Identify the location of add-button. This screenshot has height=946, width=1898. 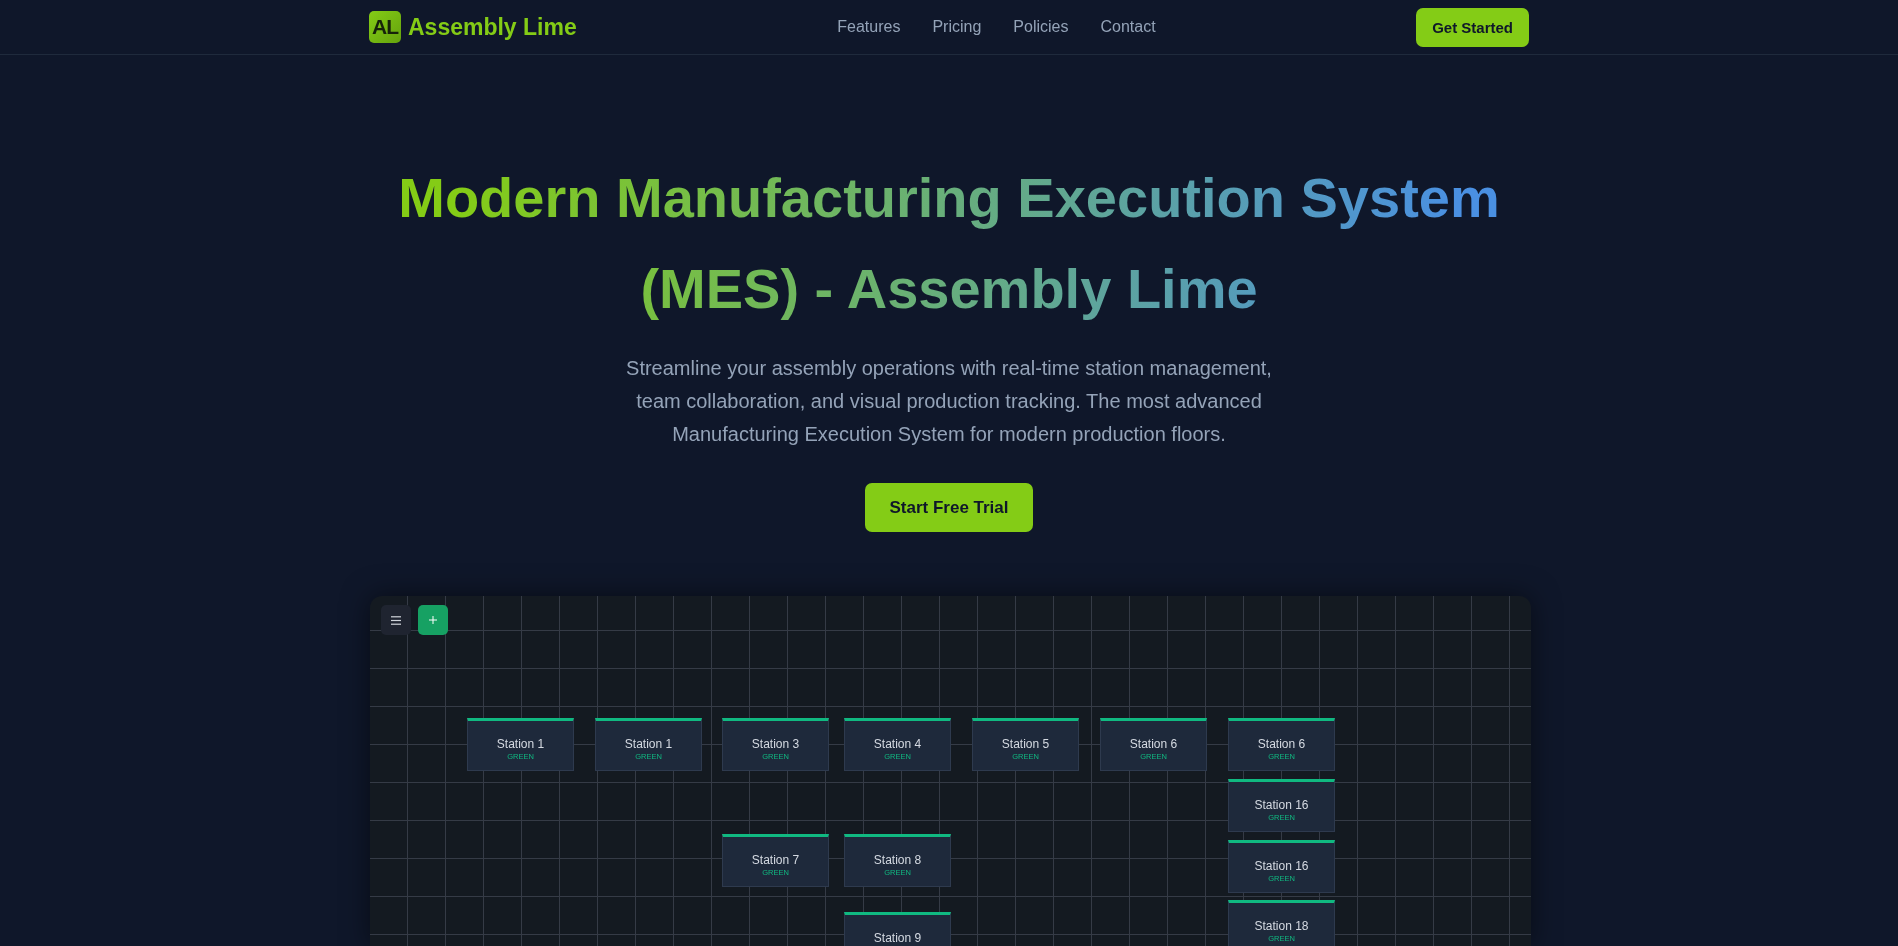
(433, 620).